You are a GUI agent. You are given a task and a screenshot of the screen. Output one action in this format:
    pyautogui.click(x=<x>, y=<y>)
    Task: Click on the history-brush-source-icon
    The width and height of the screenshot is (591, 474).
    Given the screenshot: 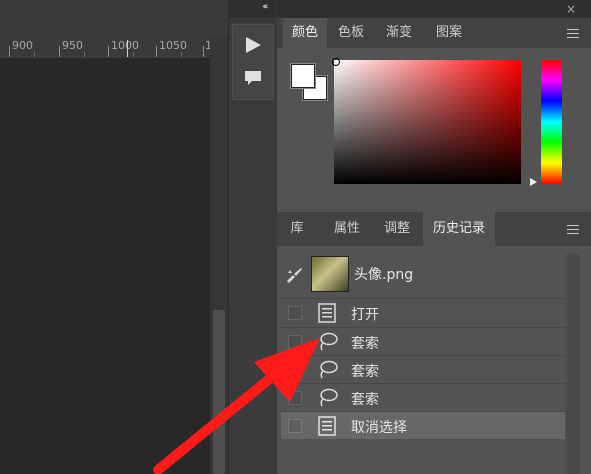 What is the action you would take?
    pyautogui.click(x=294, y=276)
    